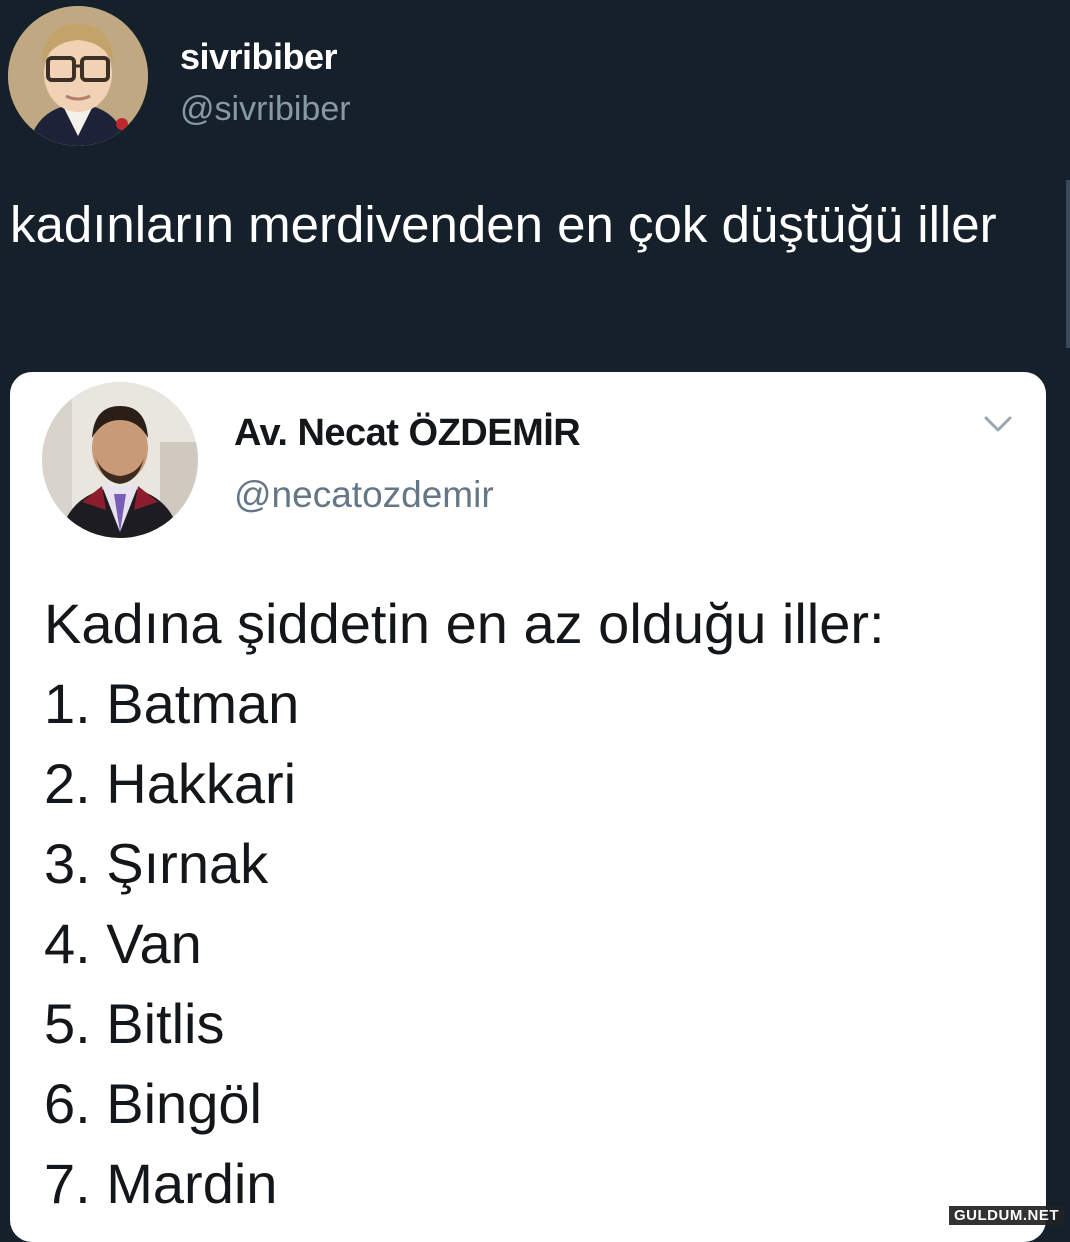  Describe the element at coordinates (364, 495) in the screenshot. I see `inner-handle: @necatozdemir` at that location.